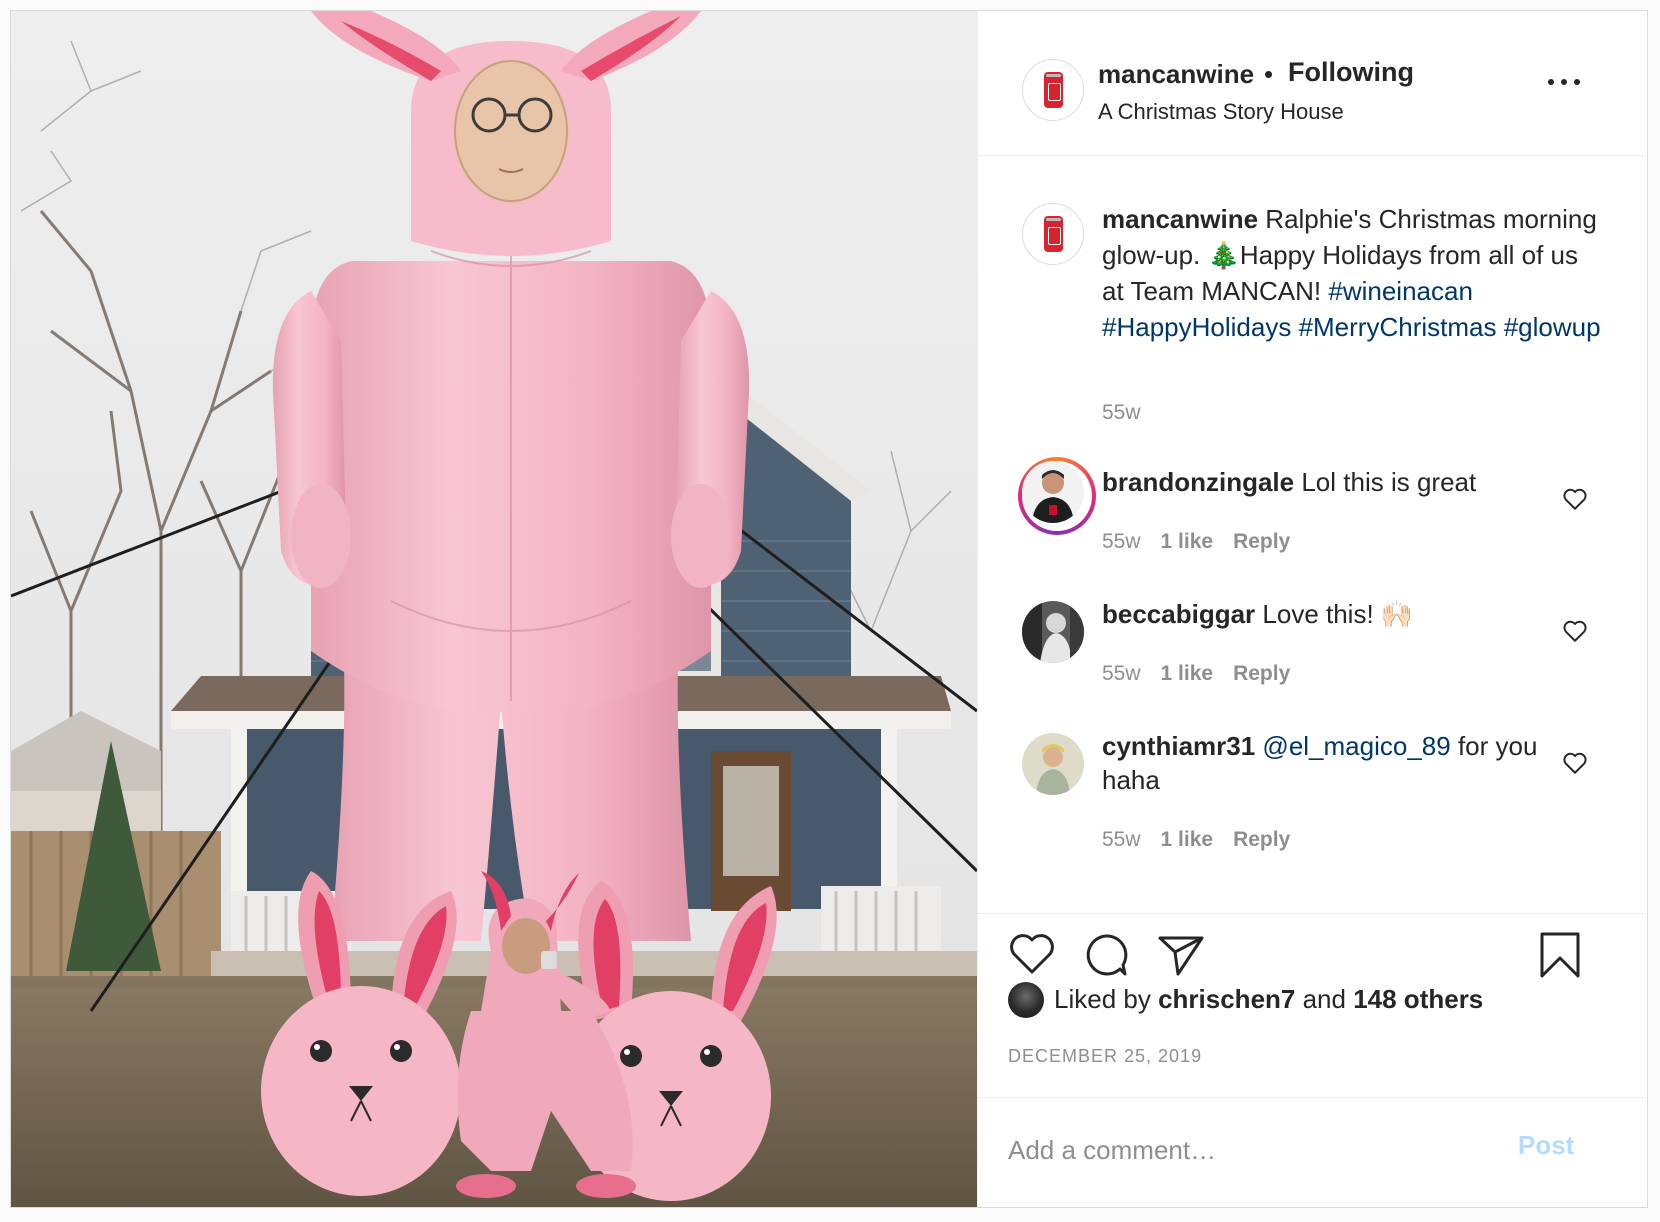 Image resolution: width=1660 pixels, height=1222 pixels. I want to click on story-ring, so click(1057, 496).